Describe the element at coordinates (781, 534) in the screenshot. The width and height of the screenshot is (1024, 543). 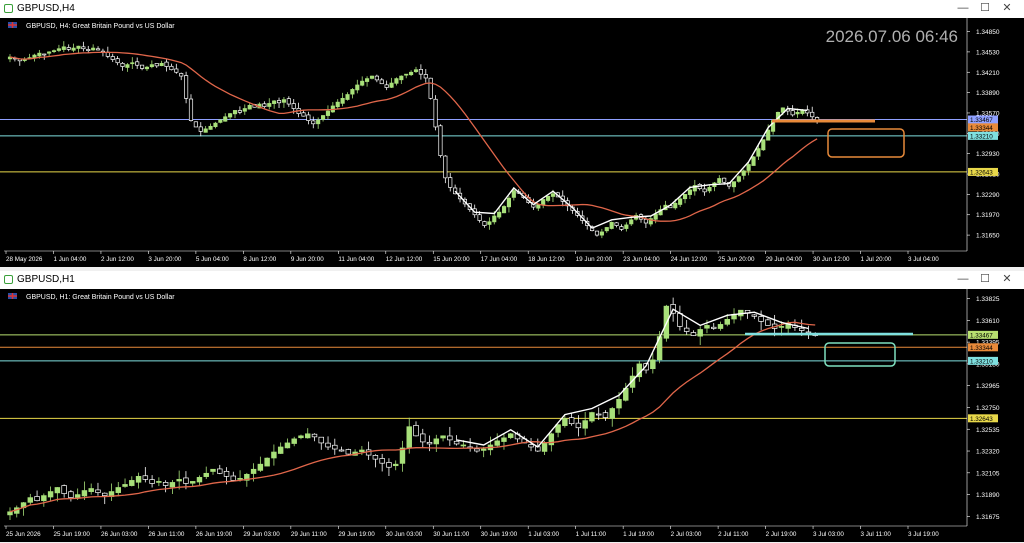
I see `x-tick-label: 2 Jul 19:00` at that location.